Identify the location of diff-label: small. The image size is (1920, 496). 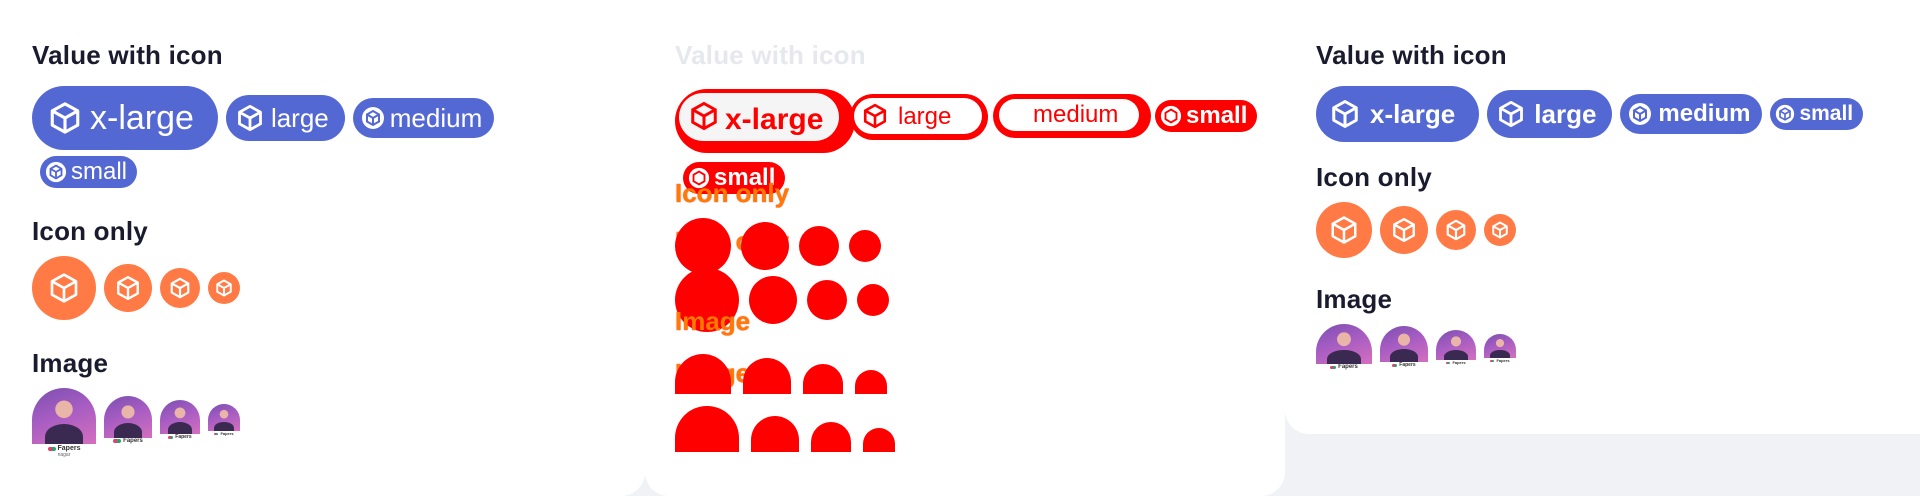
(1217, 115).